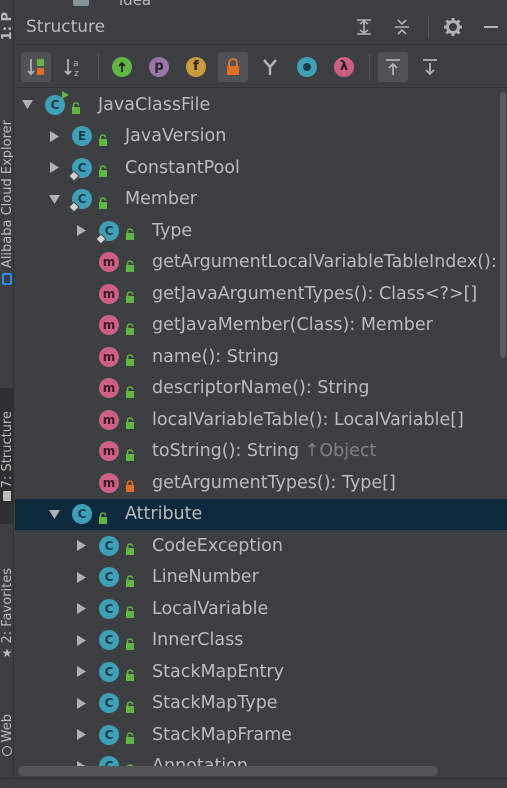  I want to click on tree-node-text: Annotation, so click(200, 761).